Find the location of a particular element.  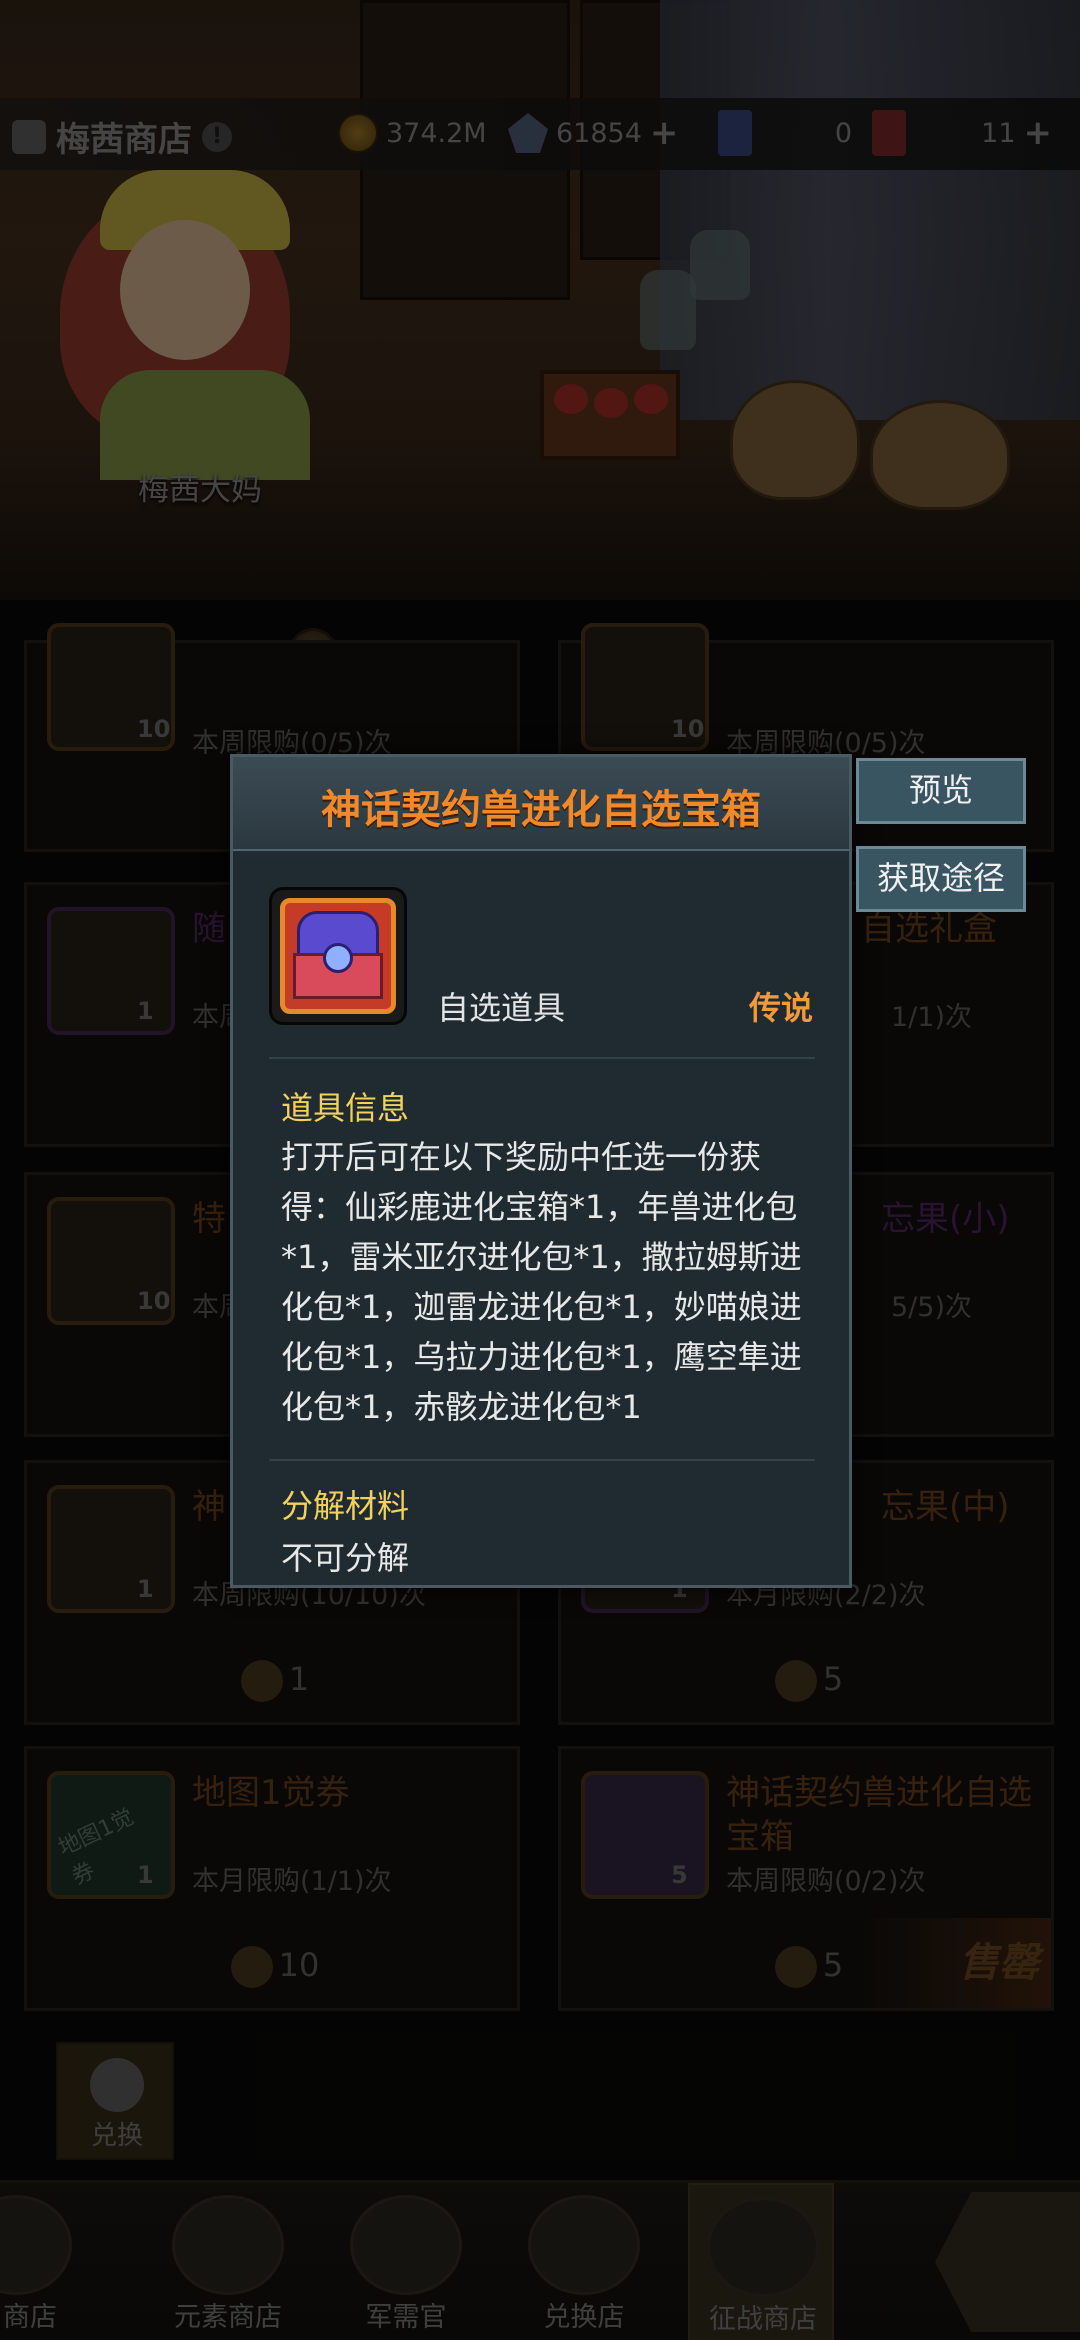

coins-icon is located at coordinates (763, 2247).